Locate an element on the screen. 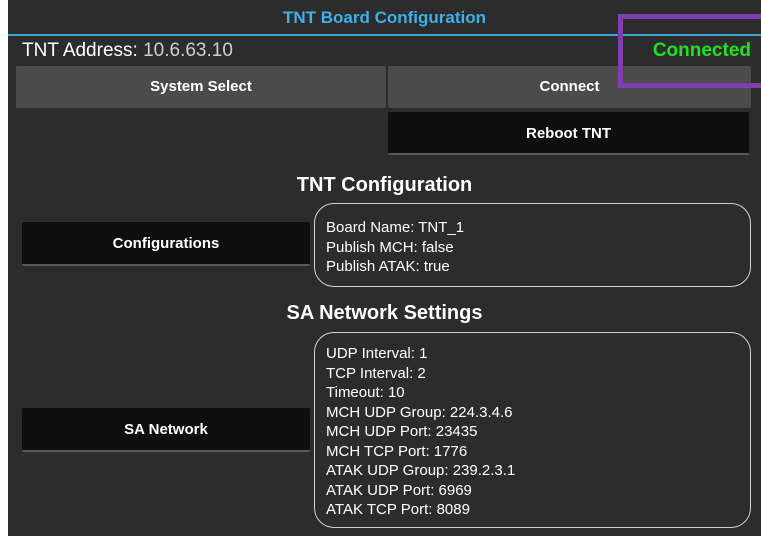  mch-tcp-port-line: MCH TCP Port: 1776 is located at coordinates (397, 451).